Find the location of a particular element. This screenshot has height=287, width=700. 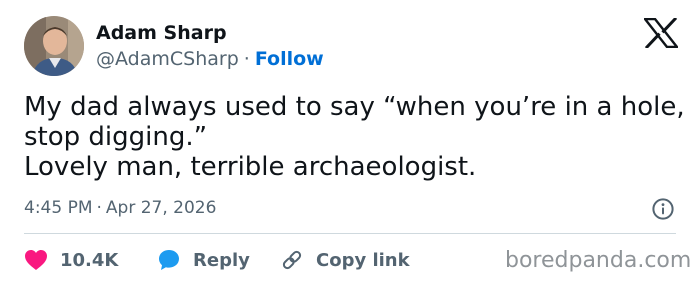

copy-link-button: Copy link is located at coordinates (345, 260).